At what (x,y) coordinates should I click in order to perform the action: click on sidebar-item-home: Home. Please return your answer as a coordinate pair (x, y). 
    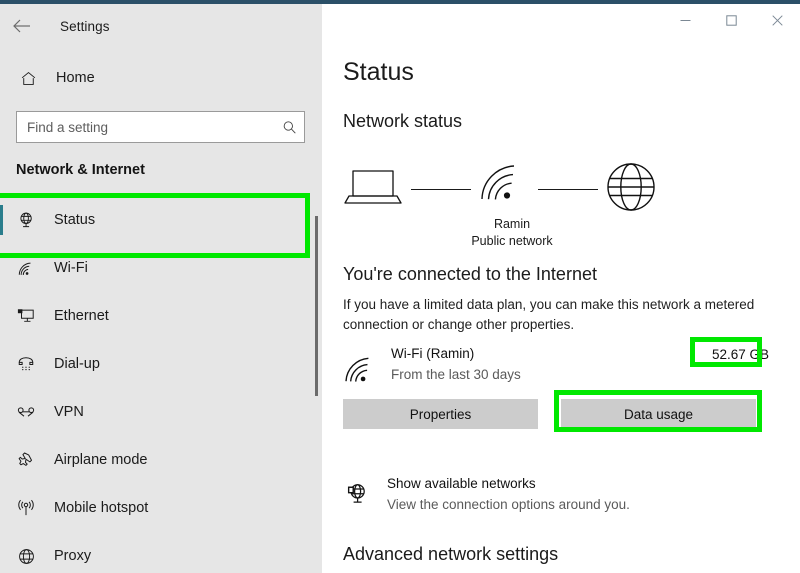
    Looking at the image, I should click on (150, 78).